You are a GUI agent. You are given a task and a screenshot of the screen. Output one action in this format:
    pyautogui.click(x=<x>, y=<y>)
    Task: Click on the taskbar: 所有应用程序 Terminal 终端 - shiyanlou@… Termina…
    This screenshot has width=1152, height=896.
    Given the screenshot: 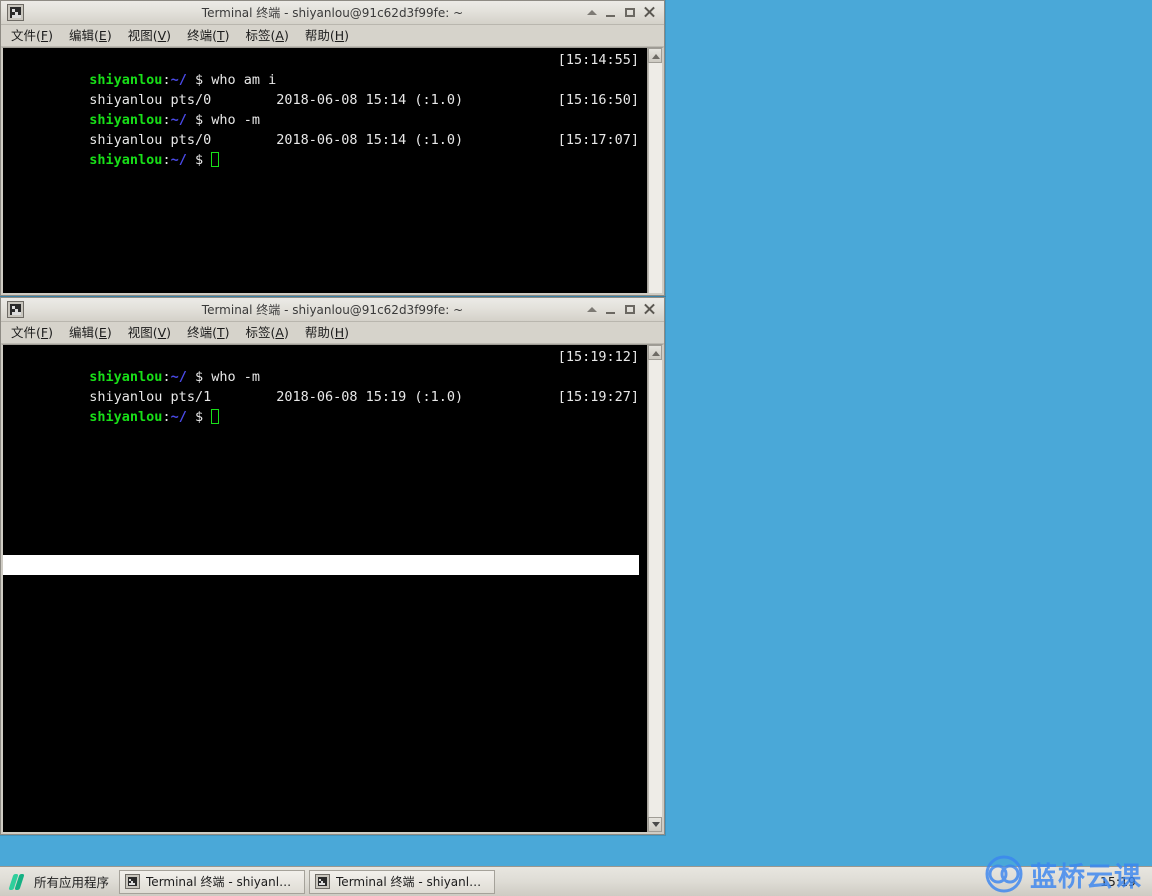 What is the action you would take?
    pyautogui.click(x=576, y=881)
    